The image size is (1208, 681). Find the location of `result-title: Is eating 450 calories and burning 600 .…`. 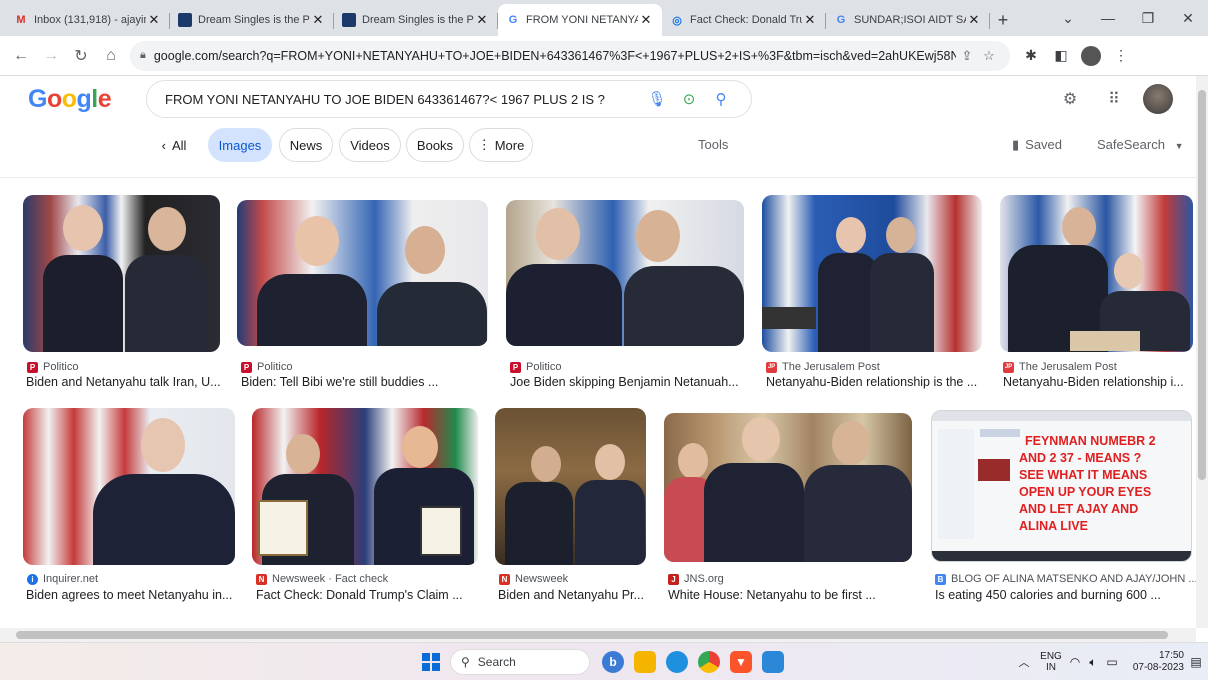

result-title: Is eating 450 calories and burning 600 .… is located at coordinates (1064, 595).